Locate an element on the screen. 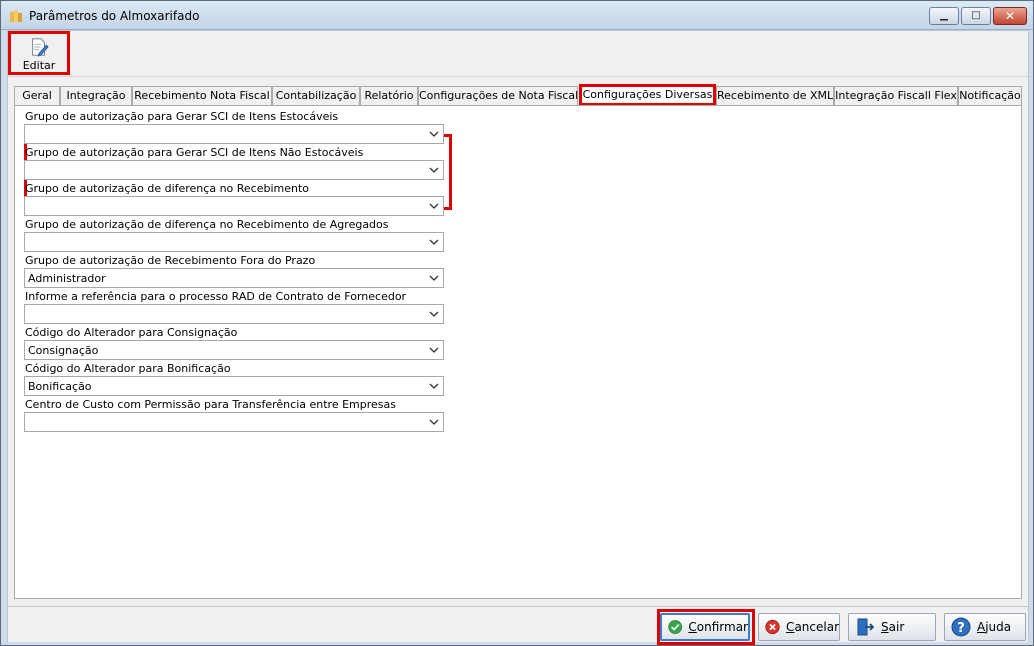 The width and height of the screenshot is (1034, 646). field-label: Código do Alterador para Consignação is located at coordinates (131, 332).